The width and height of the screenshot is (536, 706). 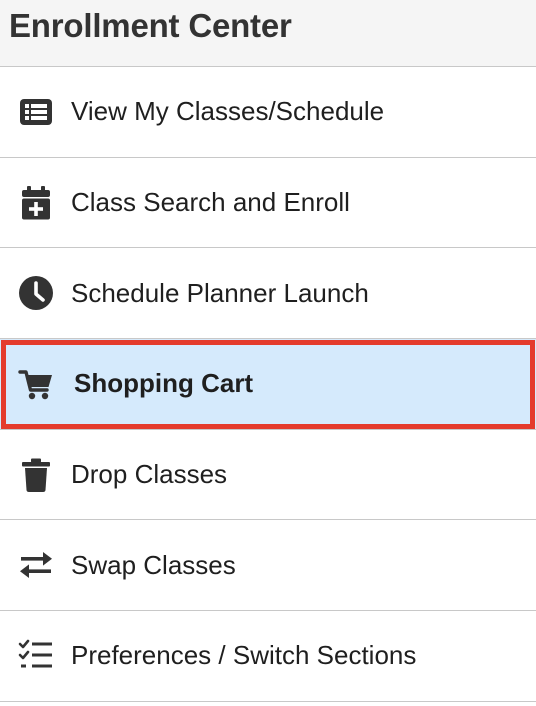 I want to click on menu-item-label: Shopping Cart, so click(x=164, y=383).